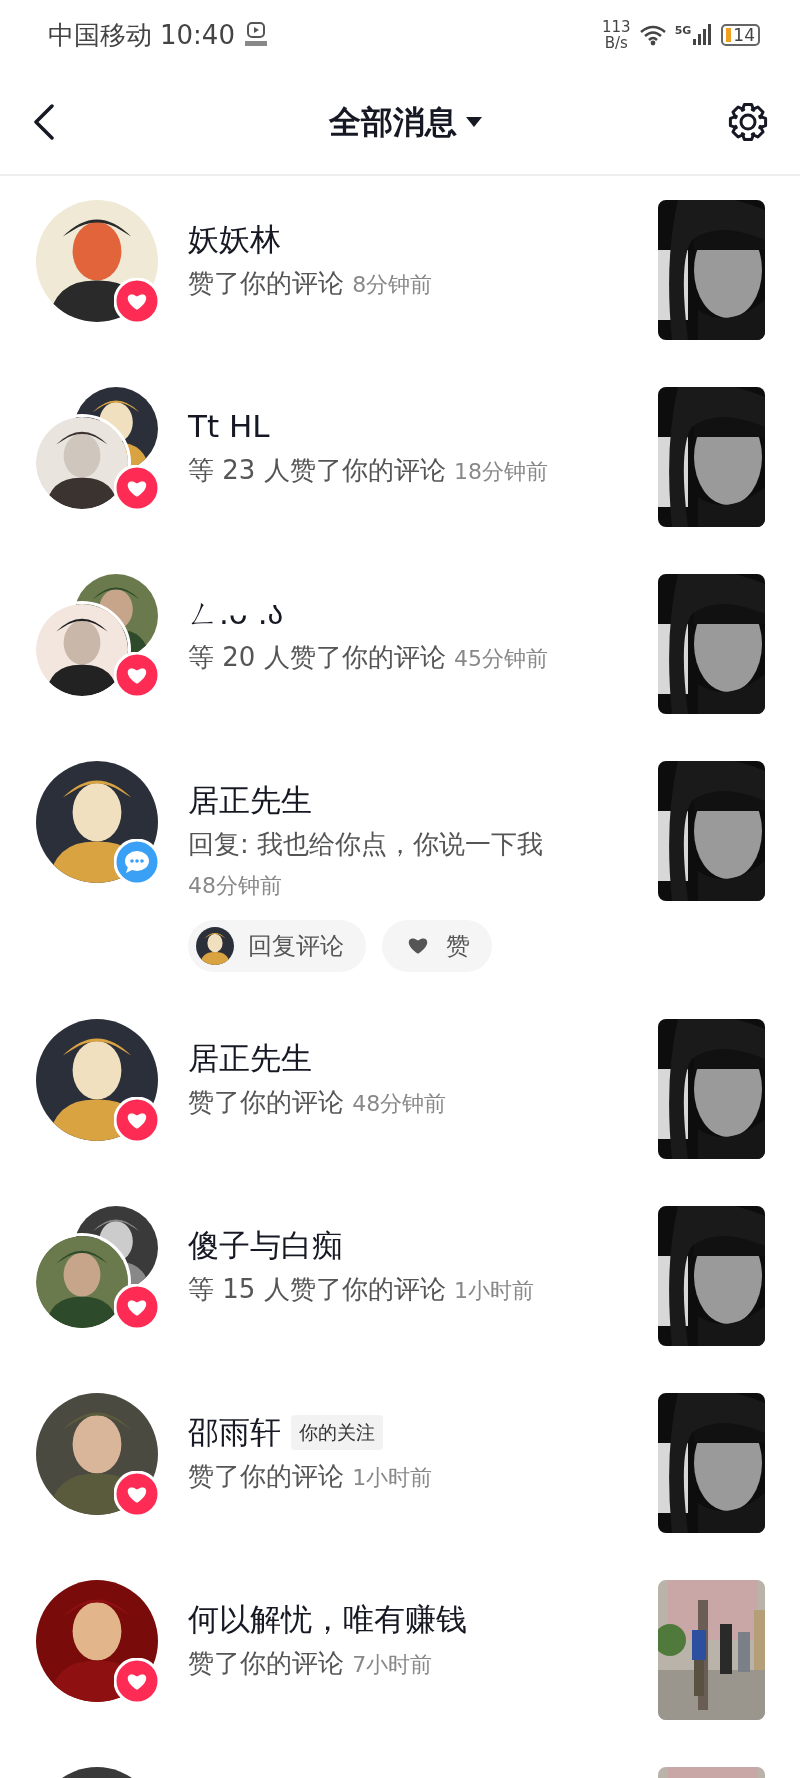  I want to click on settings-button, so click(748, 122).